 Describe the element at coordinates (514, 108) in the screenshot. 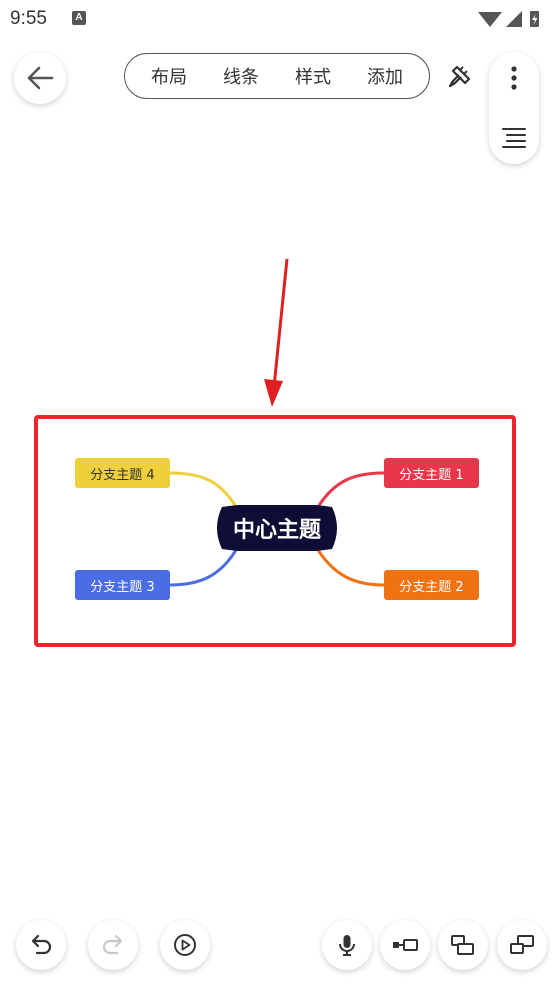

I see `side-panel` at that location.